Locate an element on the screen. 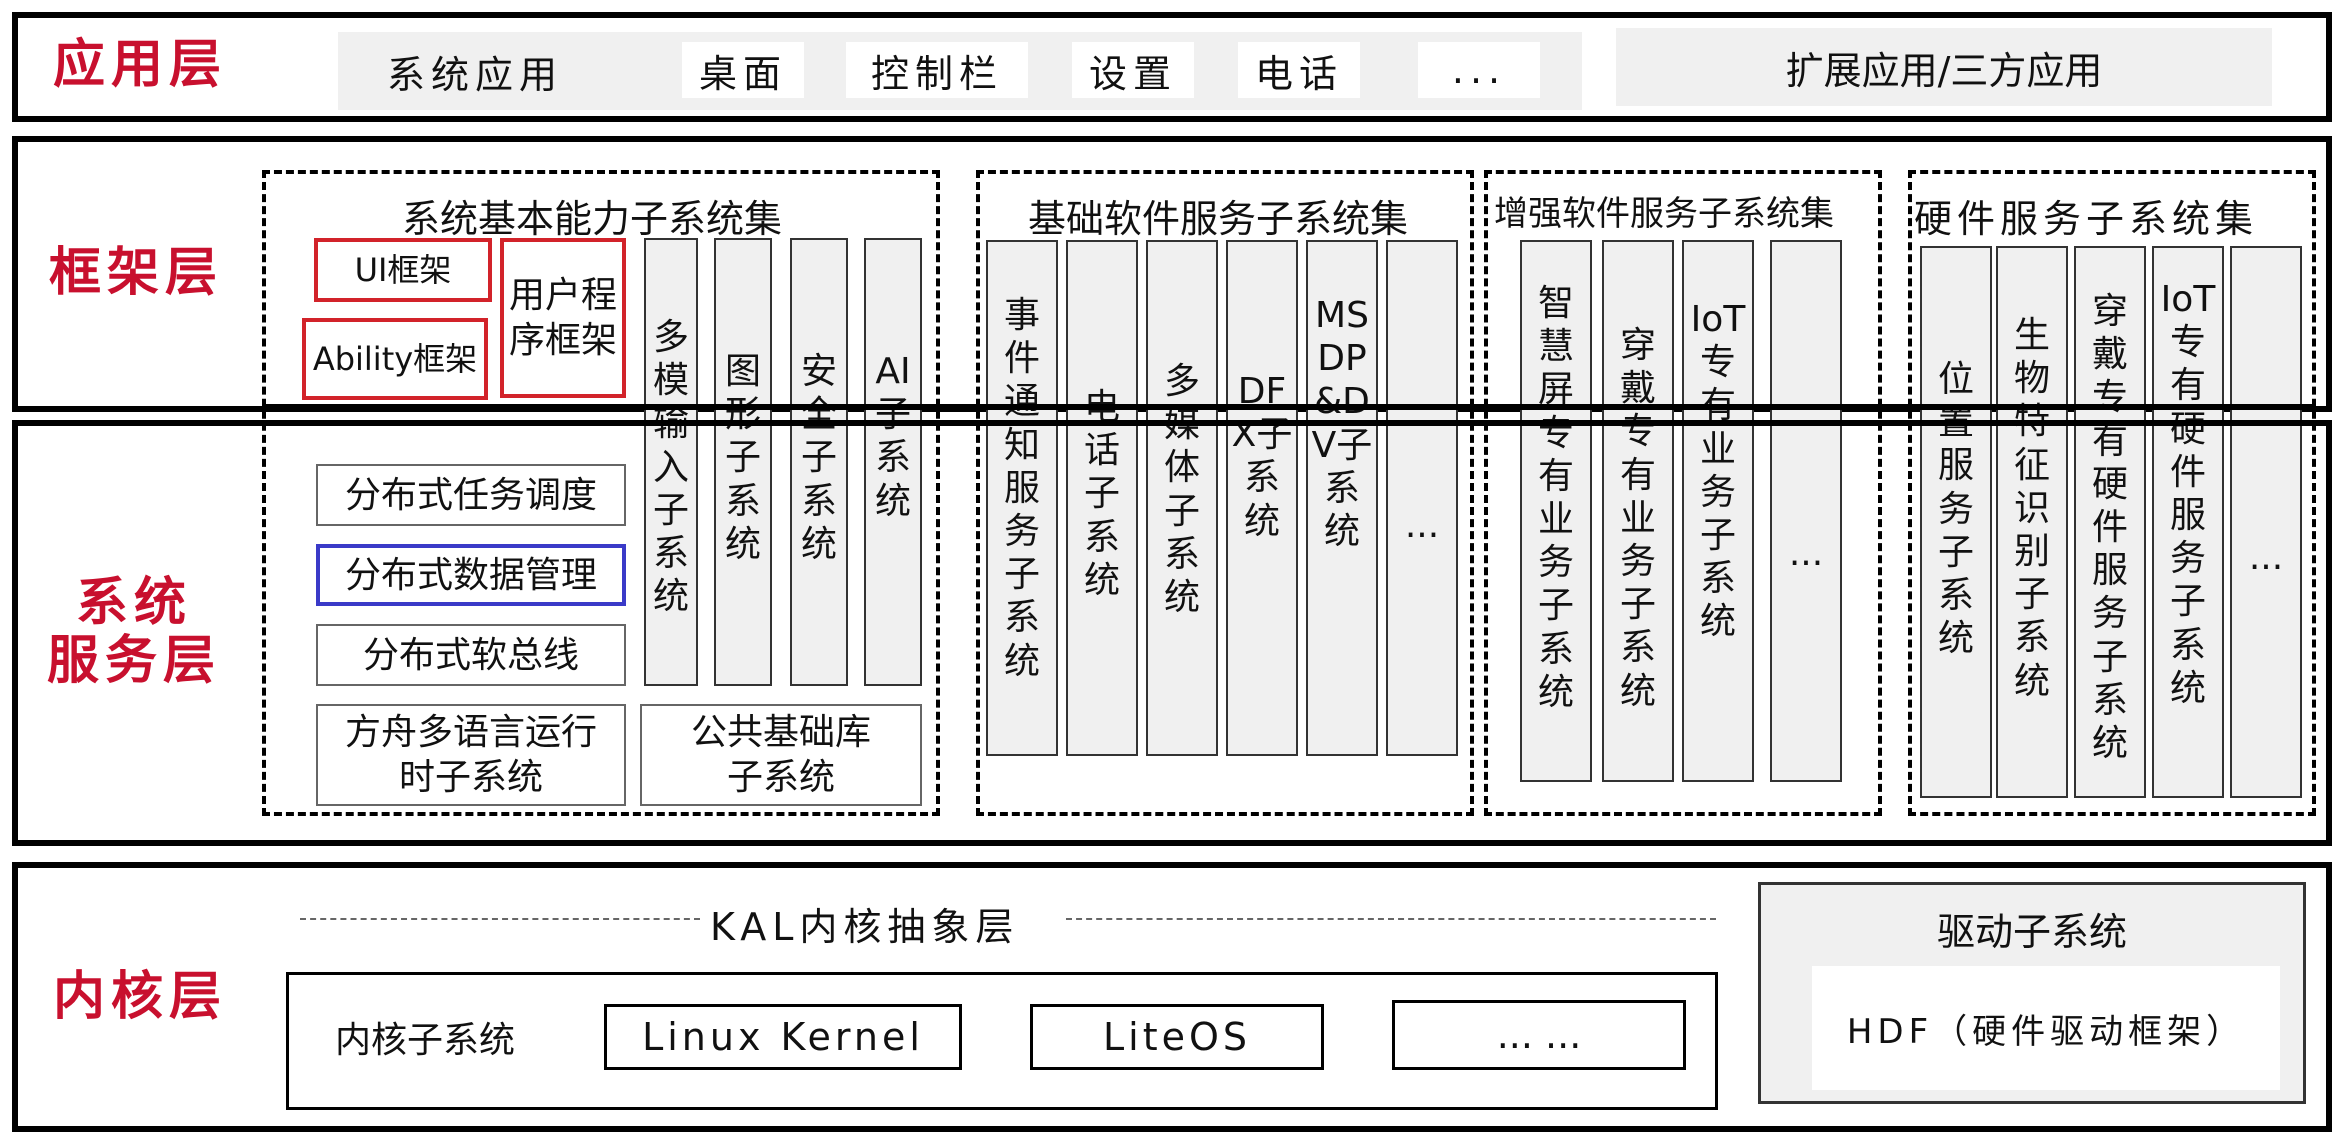  column-label: 多模输入子系统 is located at coordinates (670, 467).